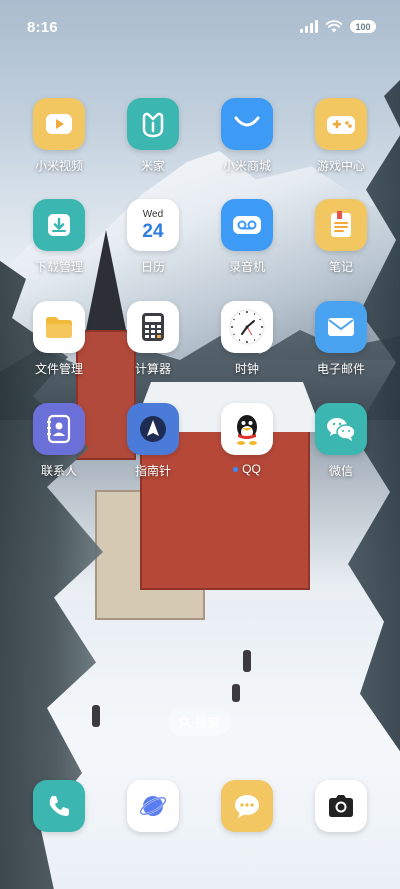 The width and height of the screenshot is (400, 889). Describe the element at coordinates (153, 124) in the screenshot. I see `mijia-icon` at that location.